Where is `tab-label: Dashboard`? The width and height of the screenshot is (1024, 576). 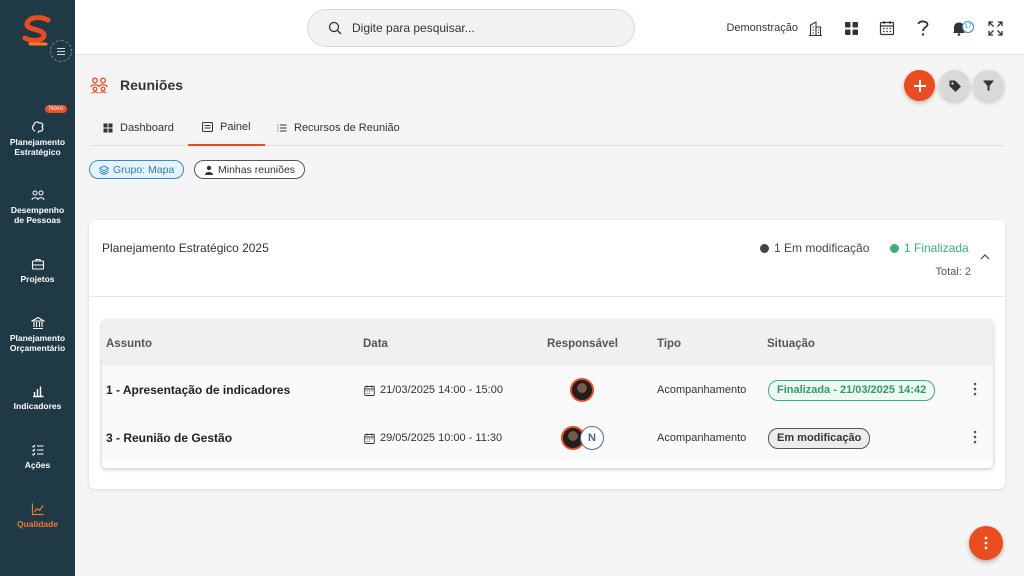 tab-label: Dashboard is located at coordinates (147, 128).